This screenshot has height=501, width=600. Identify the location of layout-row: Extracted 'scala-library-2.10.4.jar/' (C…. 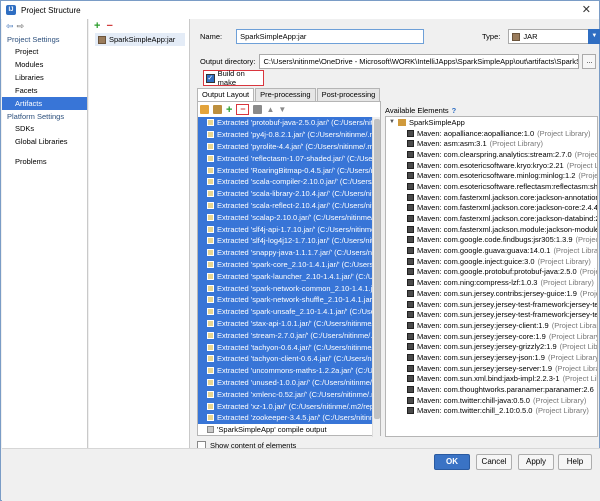
(286, 193).